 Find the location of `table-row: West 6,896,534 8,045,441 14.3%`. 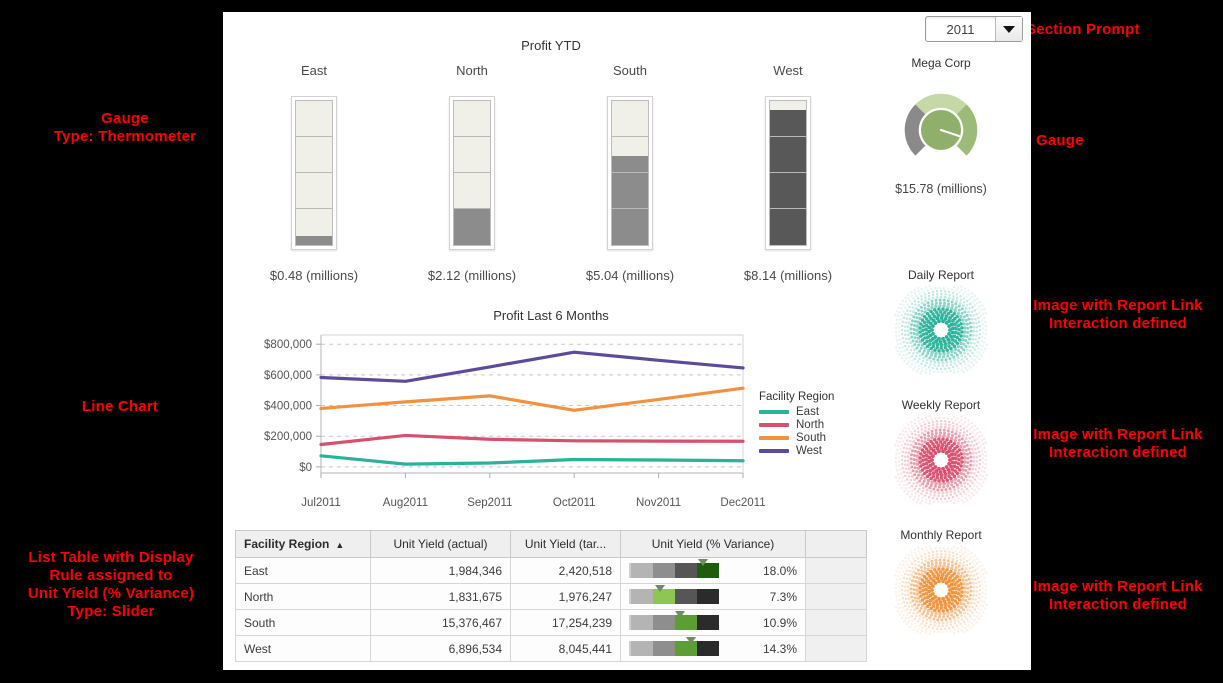

table-row: West 6,896,534 8,045,441 14.3% is located at coordinates (551, 648).